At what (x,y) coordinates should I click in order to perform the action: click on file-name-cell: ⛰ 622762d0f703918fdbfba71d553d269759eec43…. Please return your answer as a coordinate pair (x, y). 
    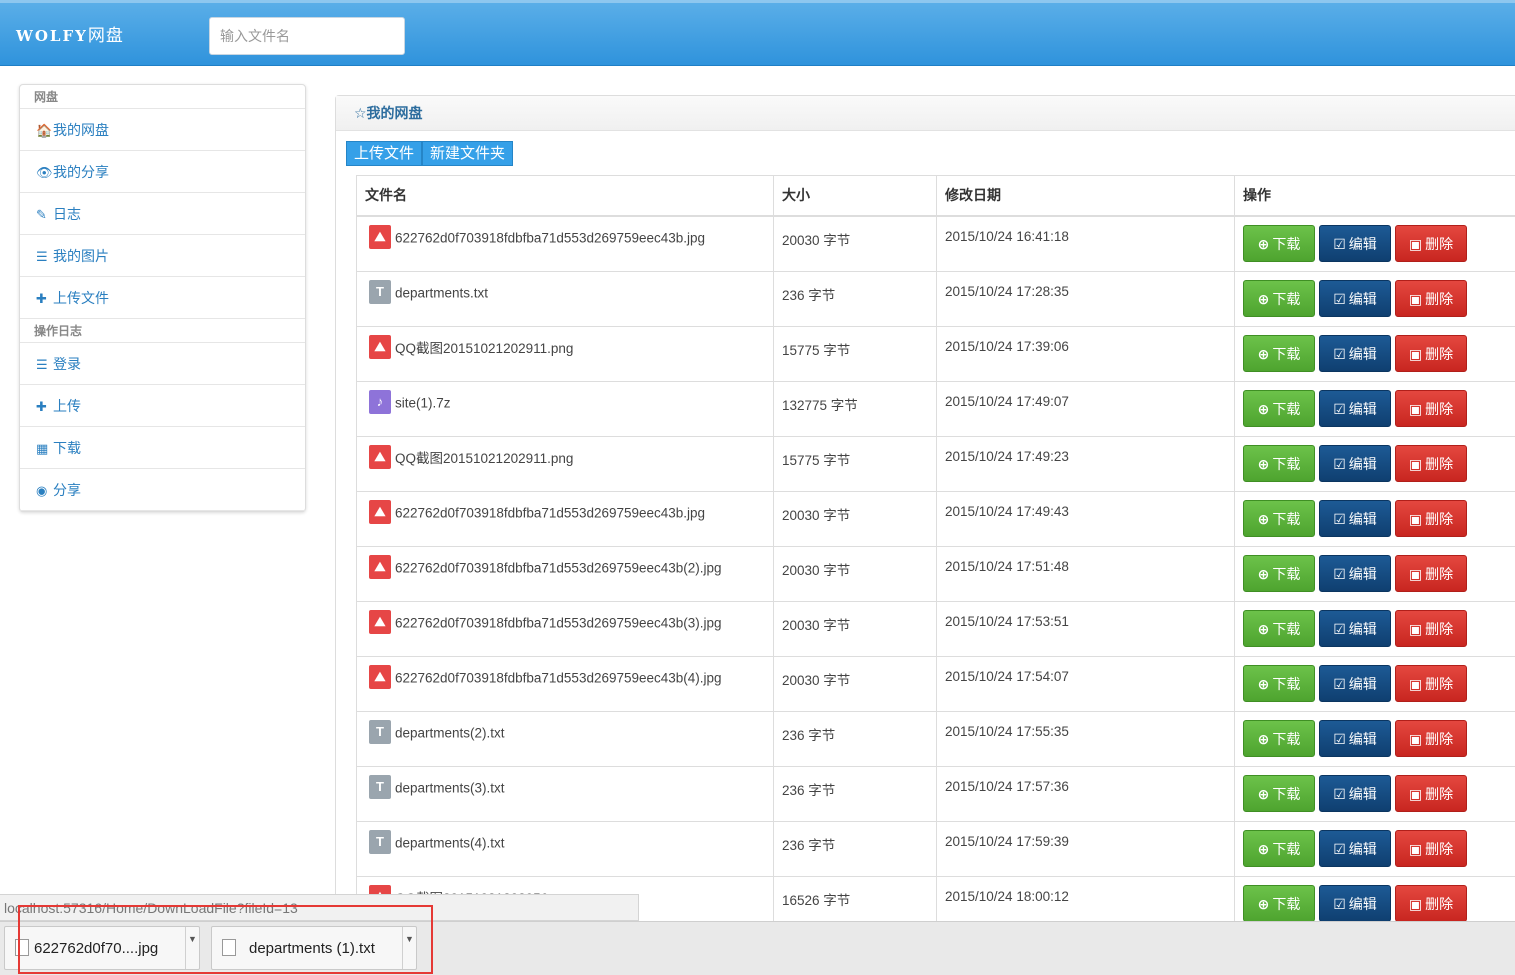
    Looking at the image, I should click on (565, 628).